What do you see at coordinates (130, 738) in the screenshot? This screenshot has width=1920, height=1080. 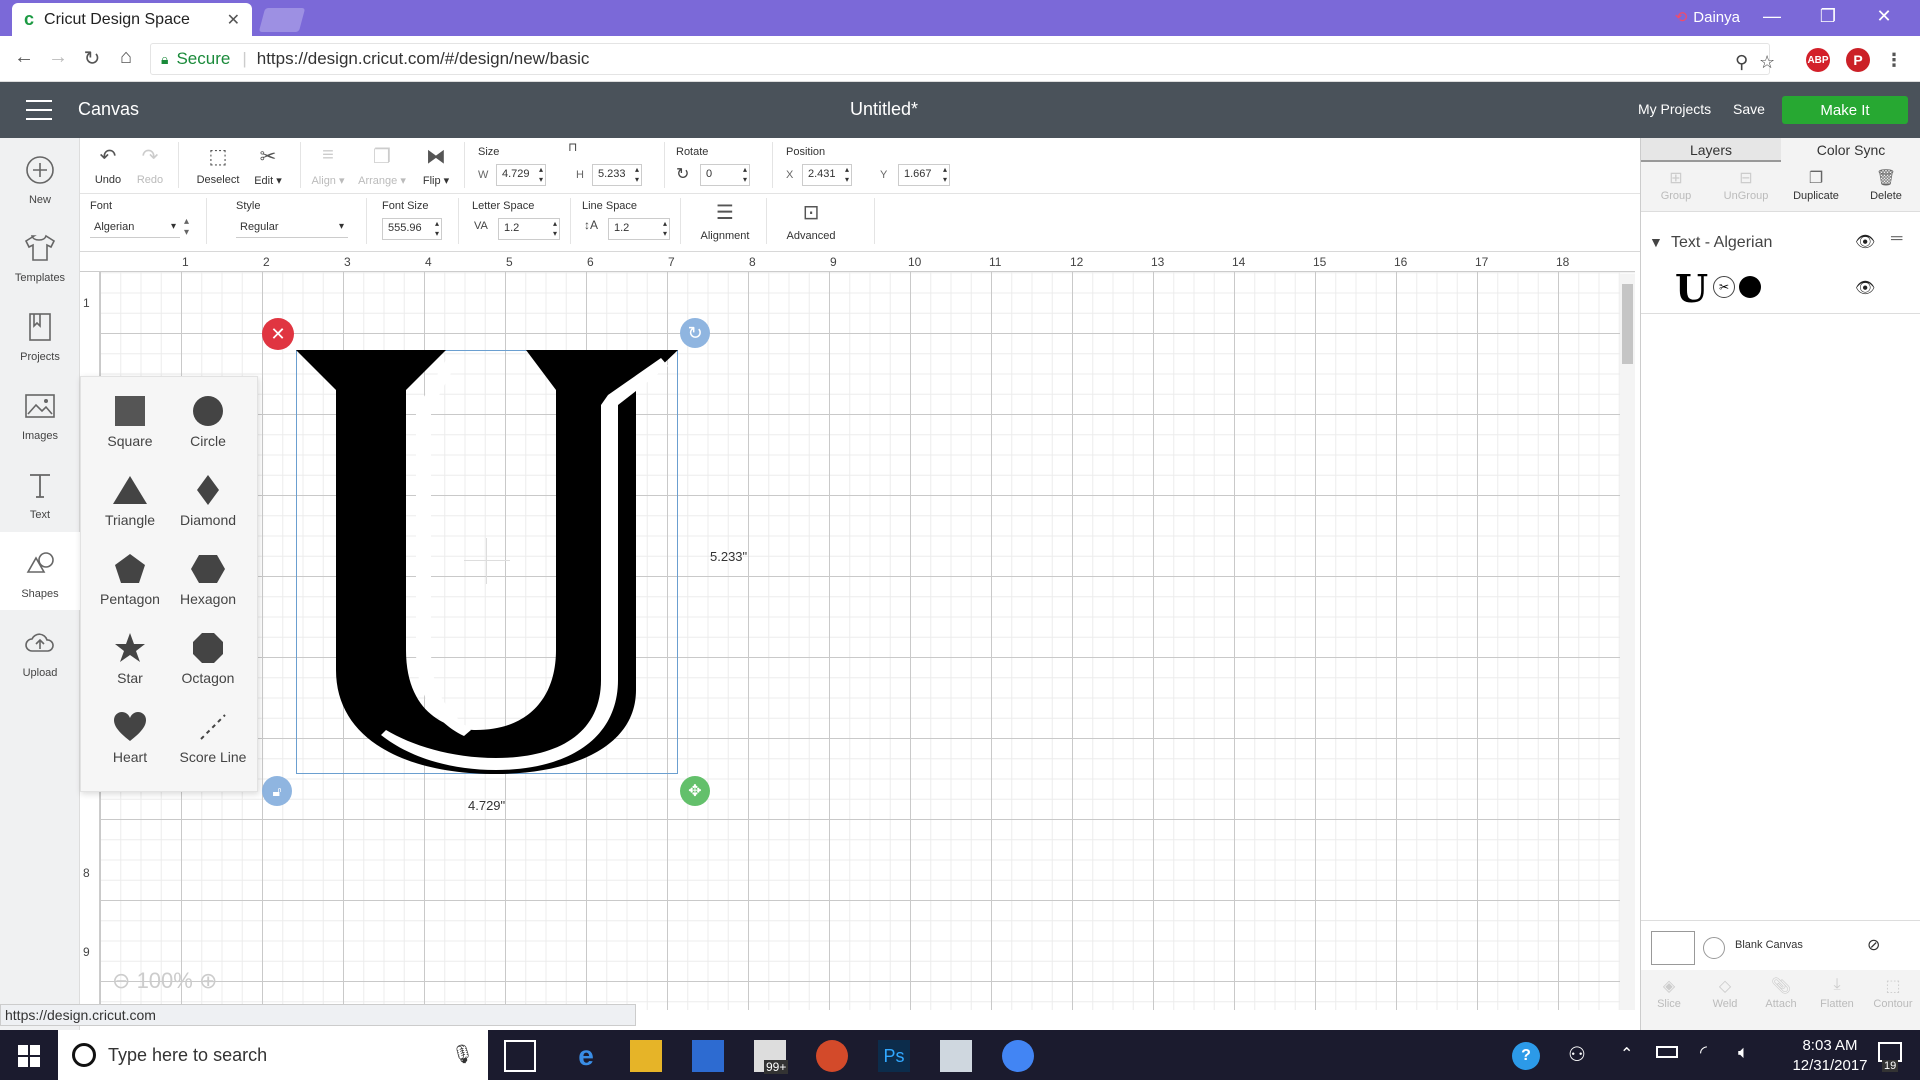 I see `shape-heart: Heart` at bounding box center [130, 738].